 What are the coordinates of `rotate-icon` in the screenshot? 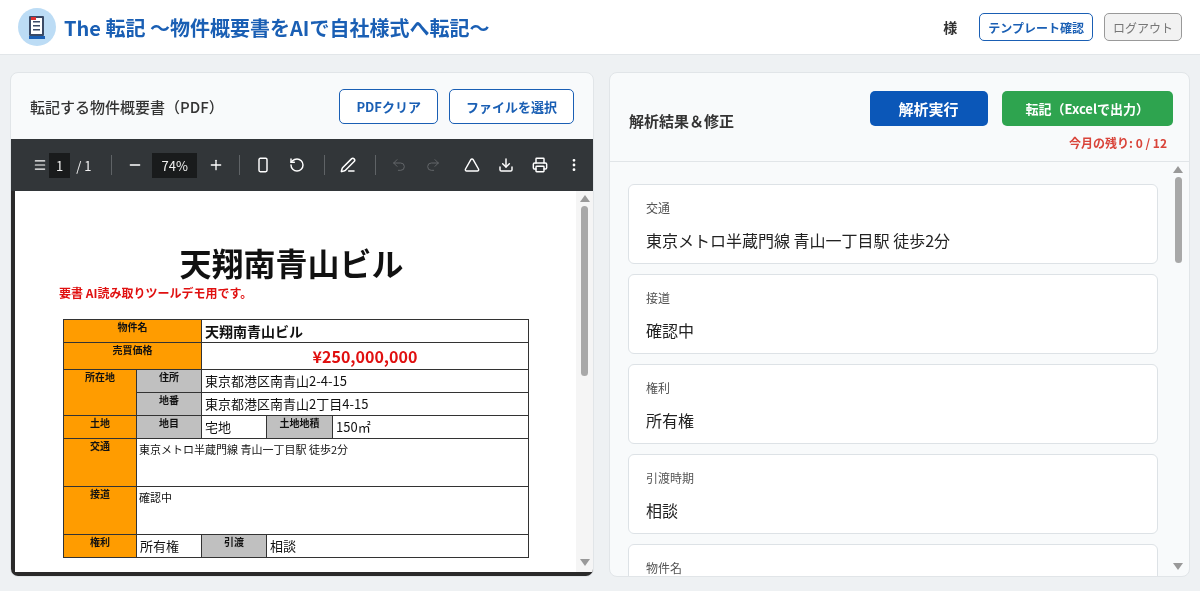 It's located at (296, 165).